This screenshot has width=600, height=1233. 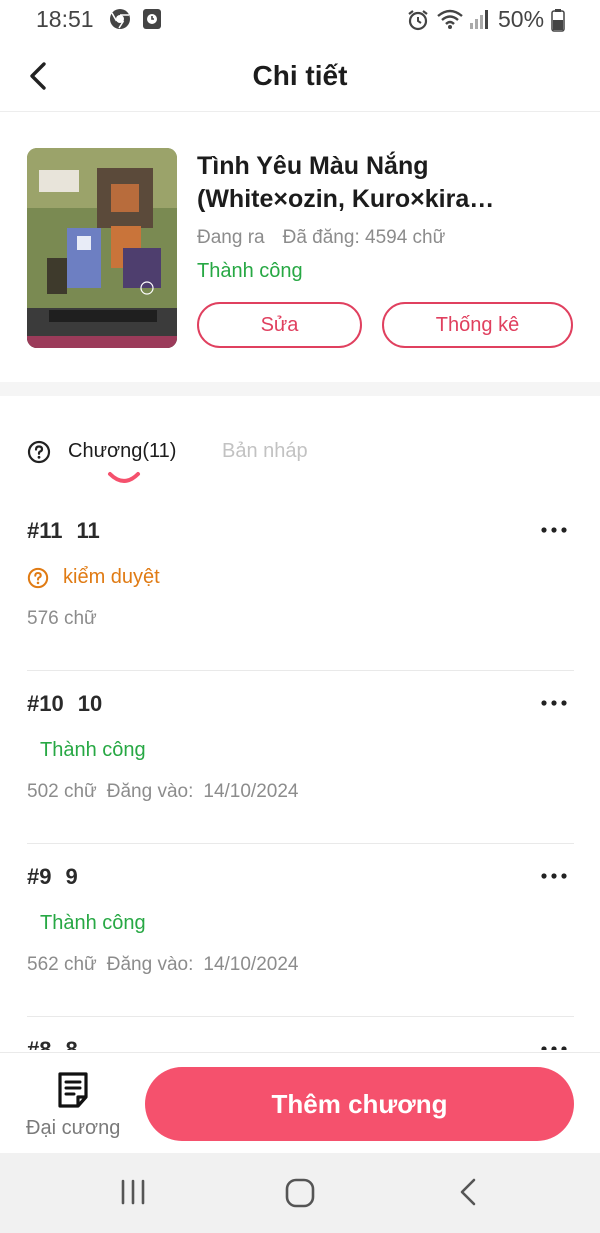 What do you see at coordinates (45, 703) in the screenshot?
I see `chapter-number: #10` at bounding box center [45, 703].